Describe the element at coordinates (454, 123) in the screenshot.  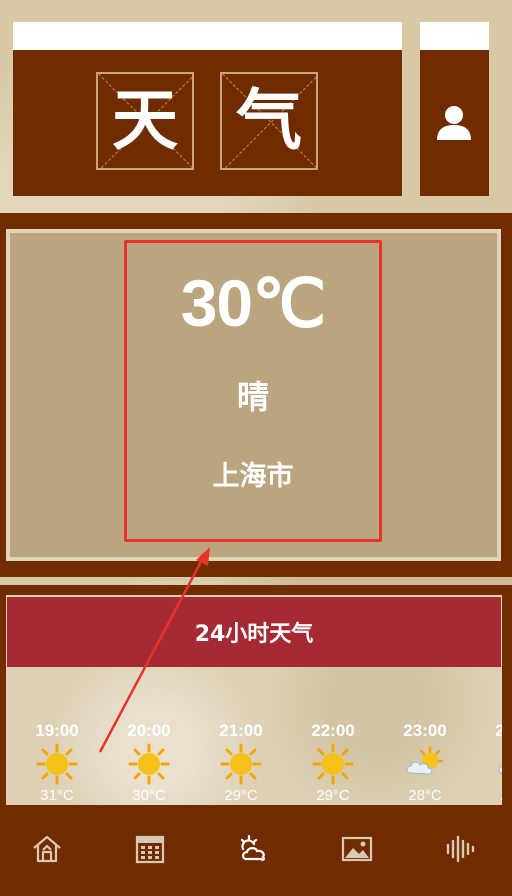
I see `user-icon` at that location.